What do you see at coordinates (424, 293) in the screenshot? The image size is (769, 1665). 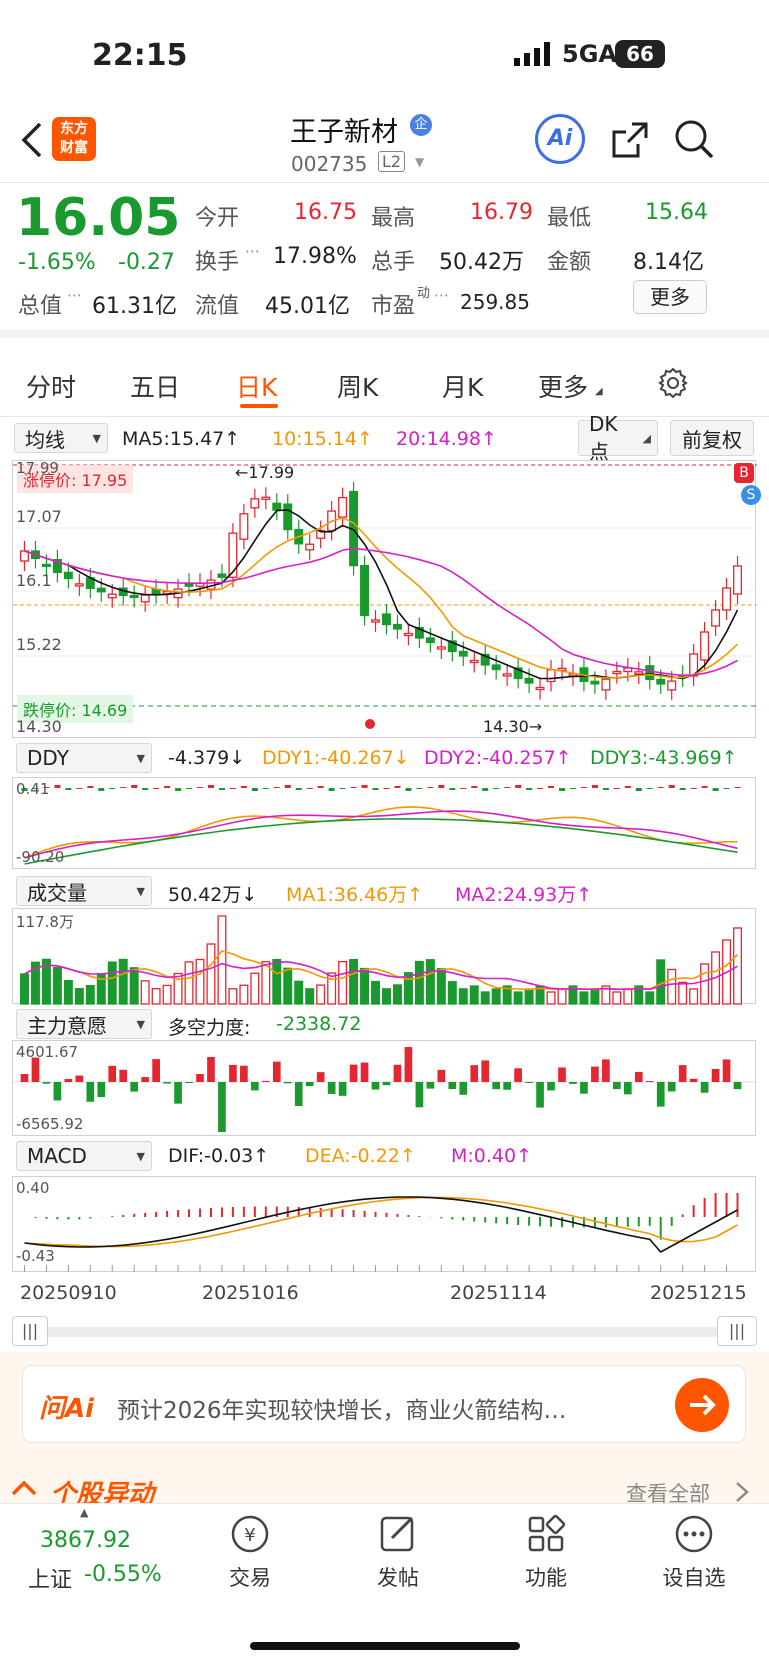 I see `pe-sup: 动` at bounding box center [424, 293].